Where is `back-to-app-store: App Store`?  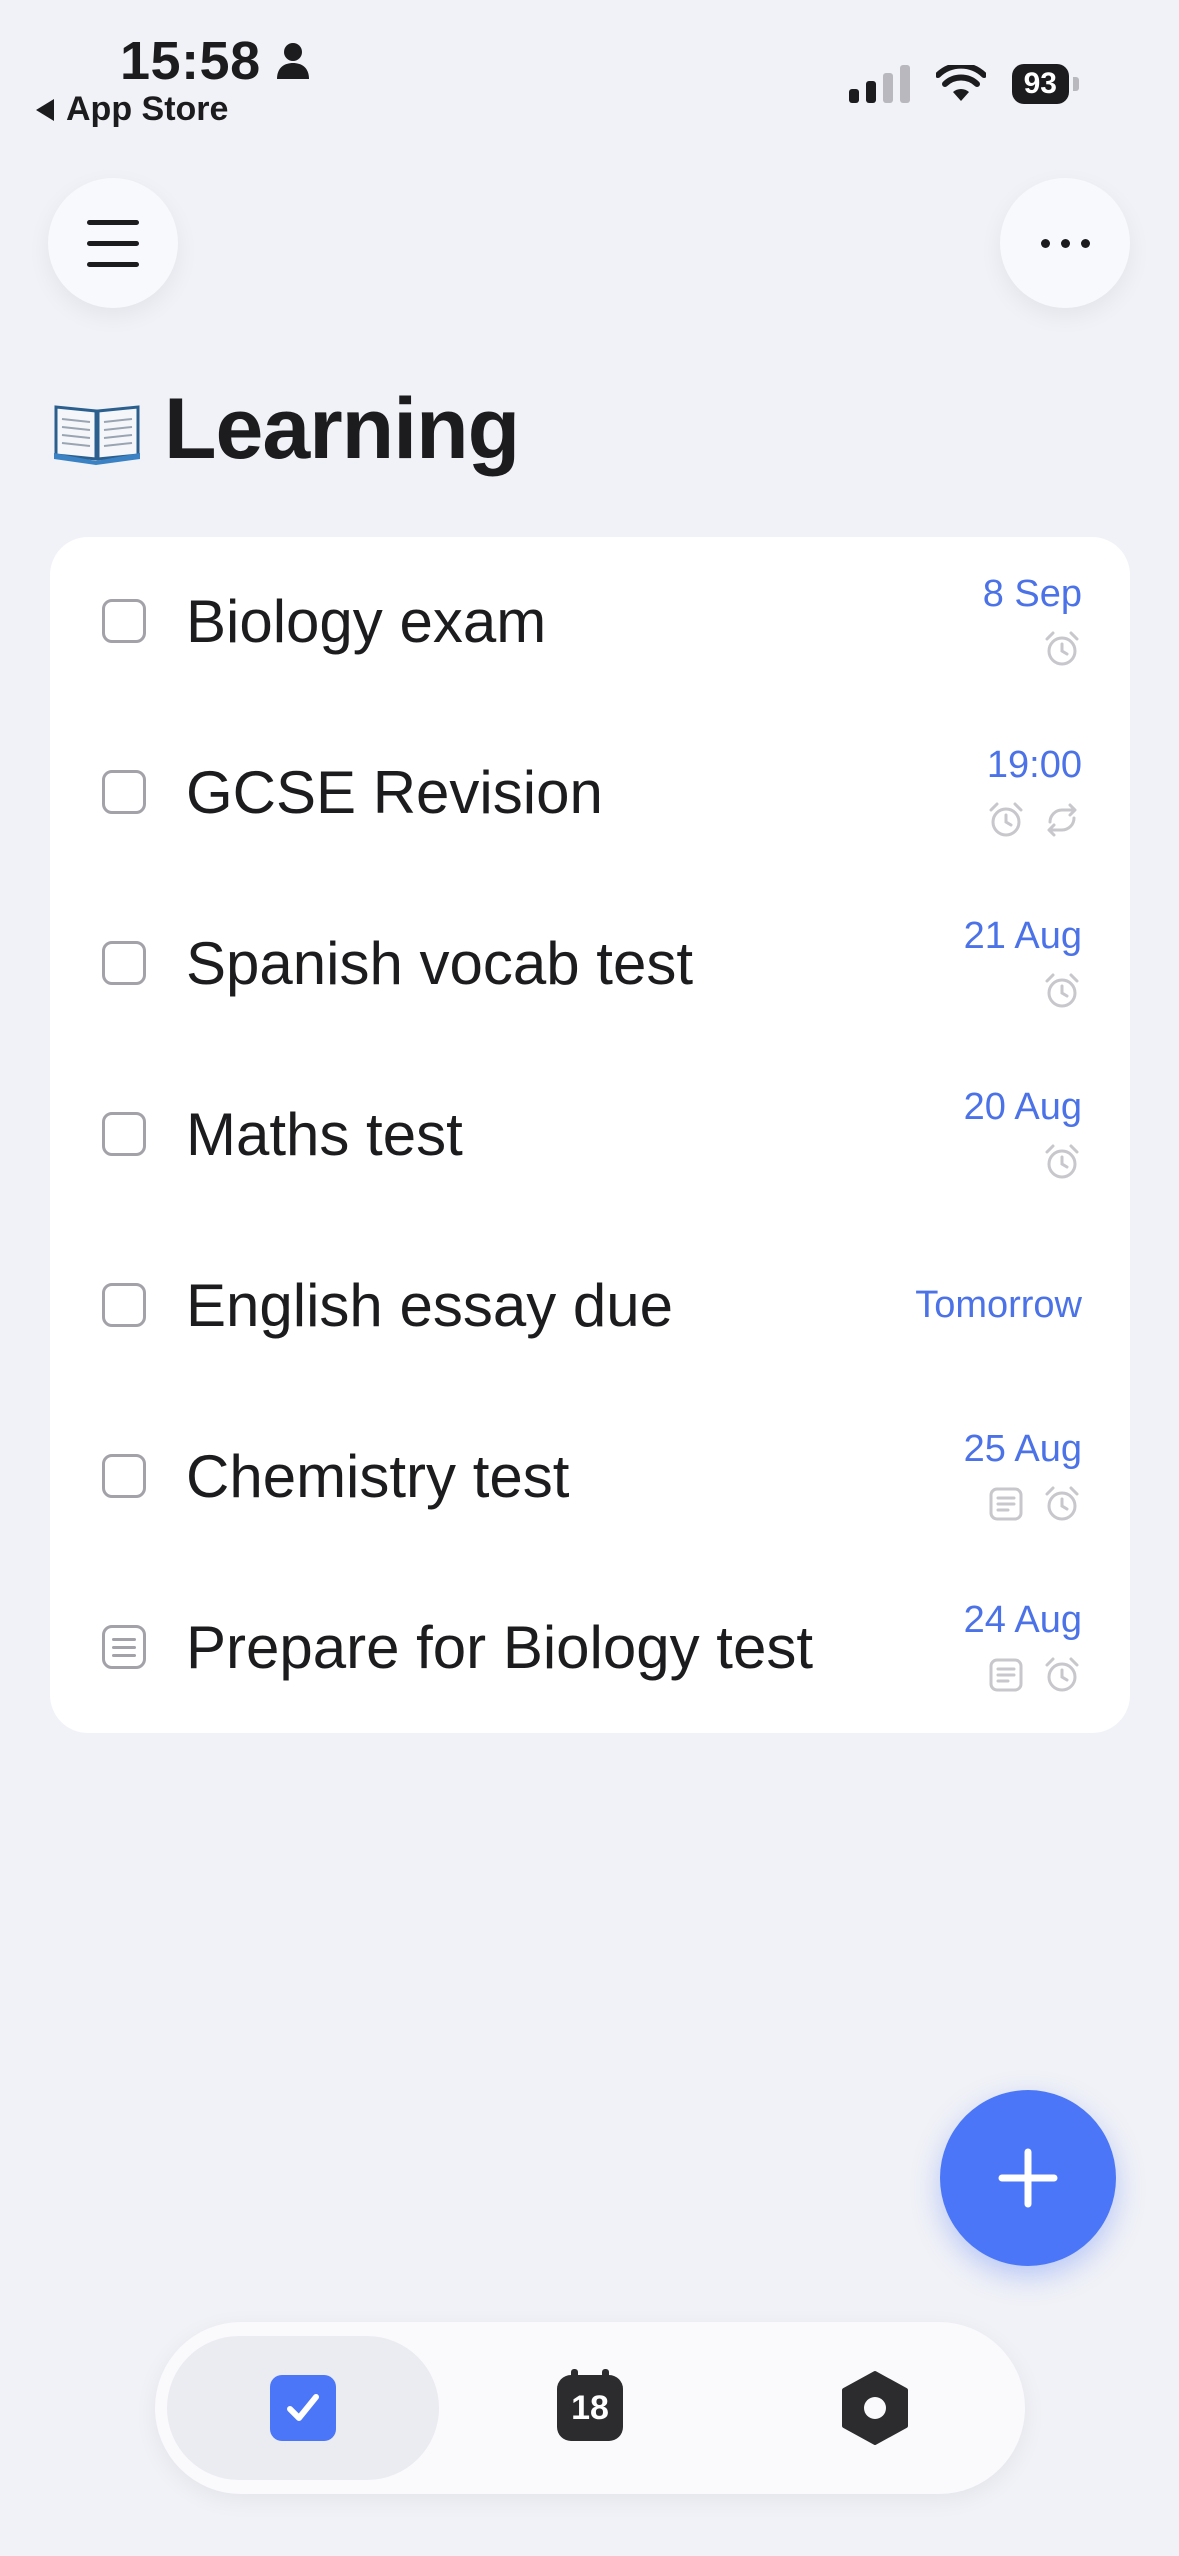 back-to-app-store: App Store is located at coordinates (132, 109).